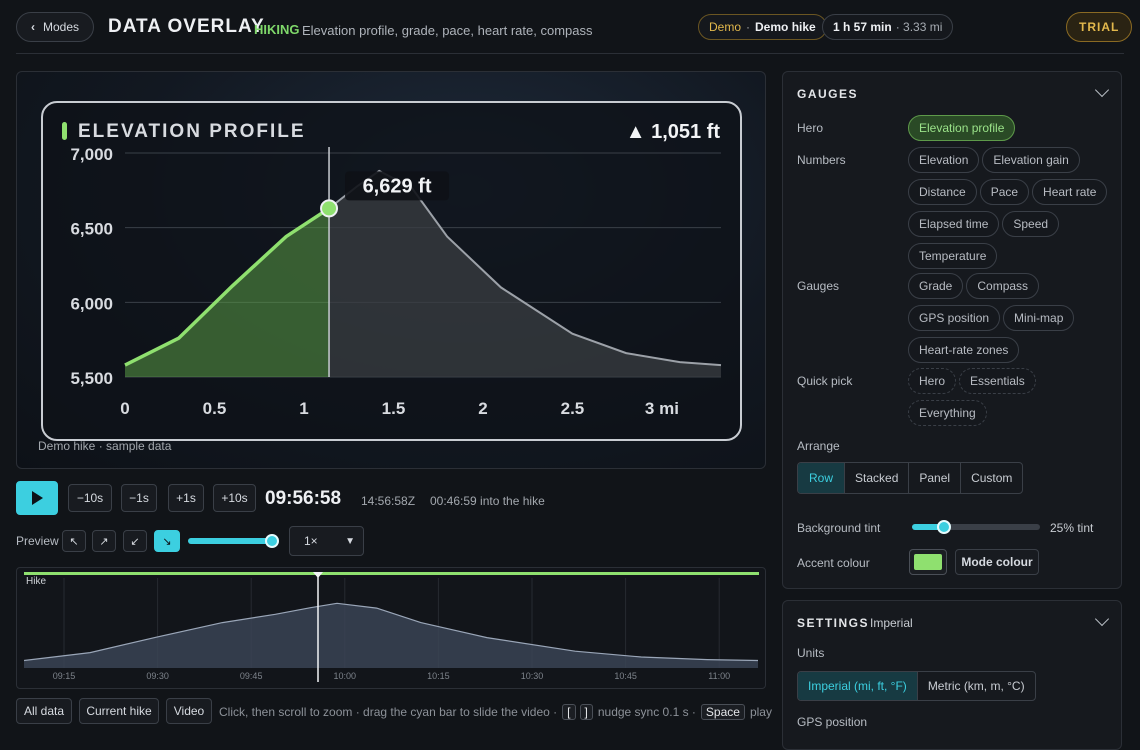 The image size is (1140, 750). What do you see at coordinates (64, 676) in the screenshot?
I see `timeline-time-label: 09:15` at bounding box center [64, 676].